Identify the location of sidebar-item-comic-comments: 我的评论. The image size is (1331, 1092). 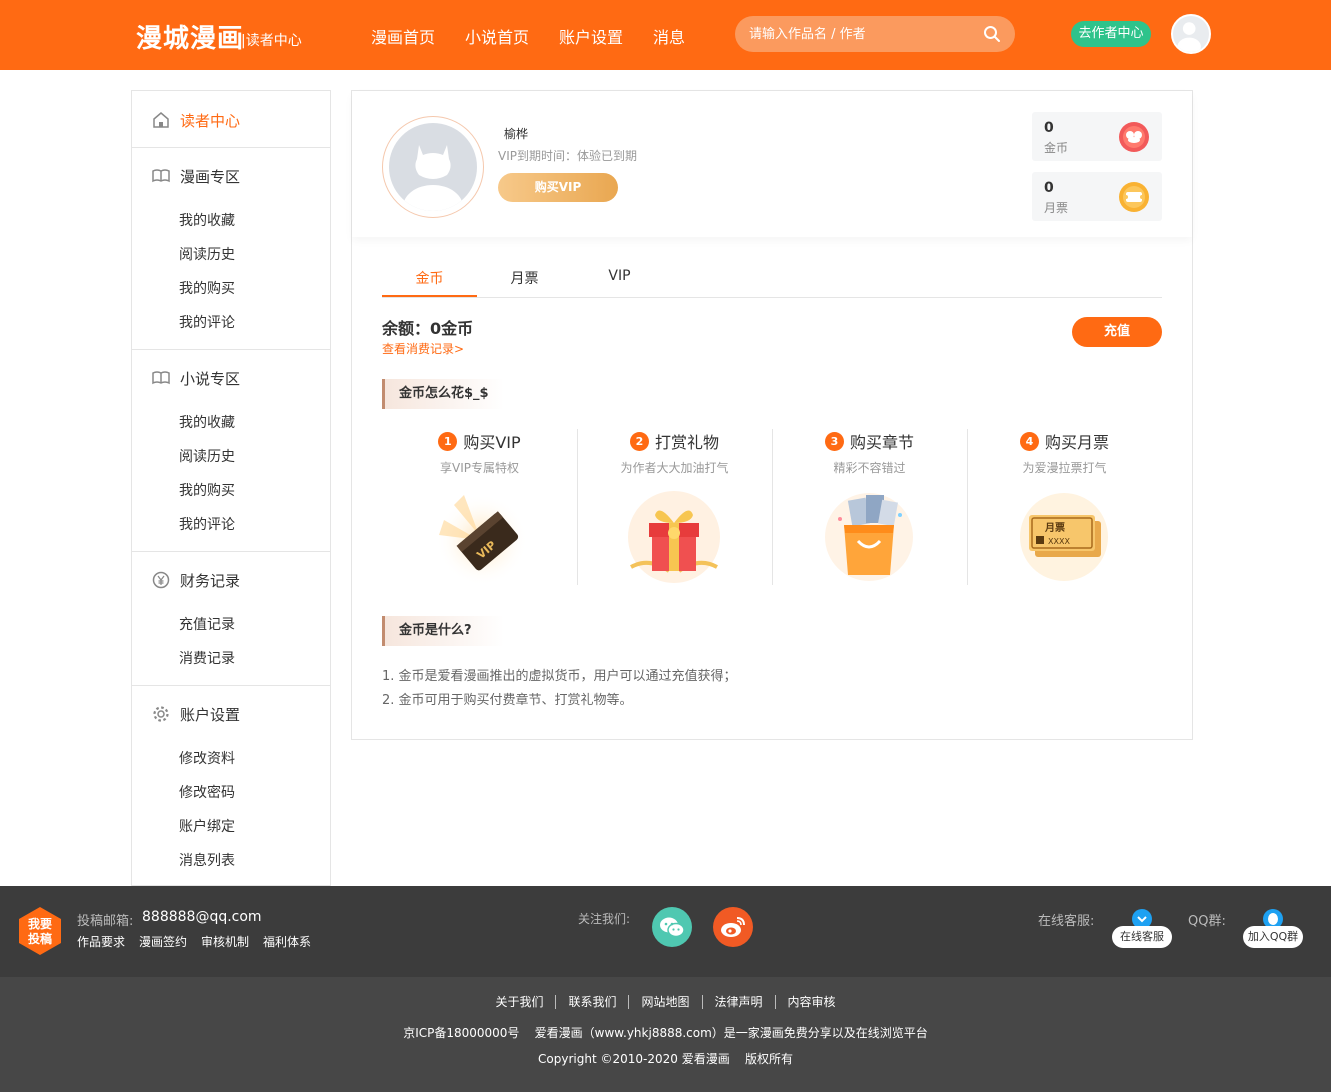
(207, 322).